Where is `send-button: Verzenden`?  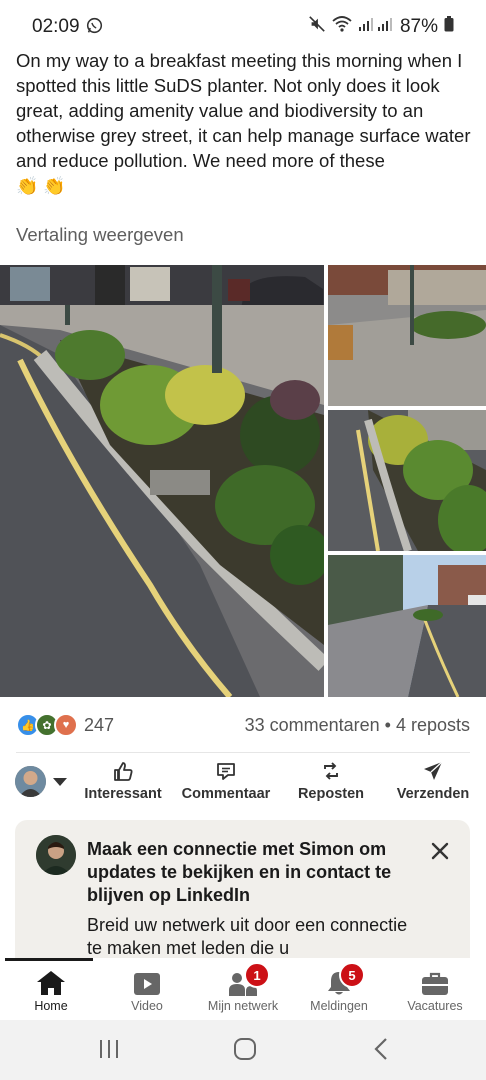
send-button: Verzenden is located at coordinates (433, 781).